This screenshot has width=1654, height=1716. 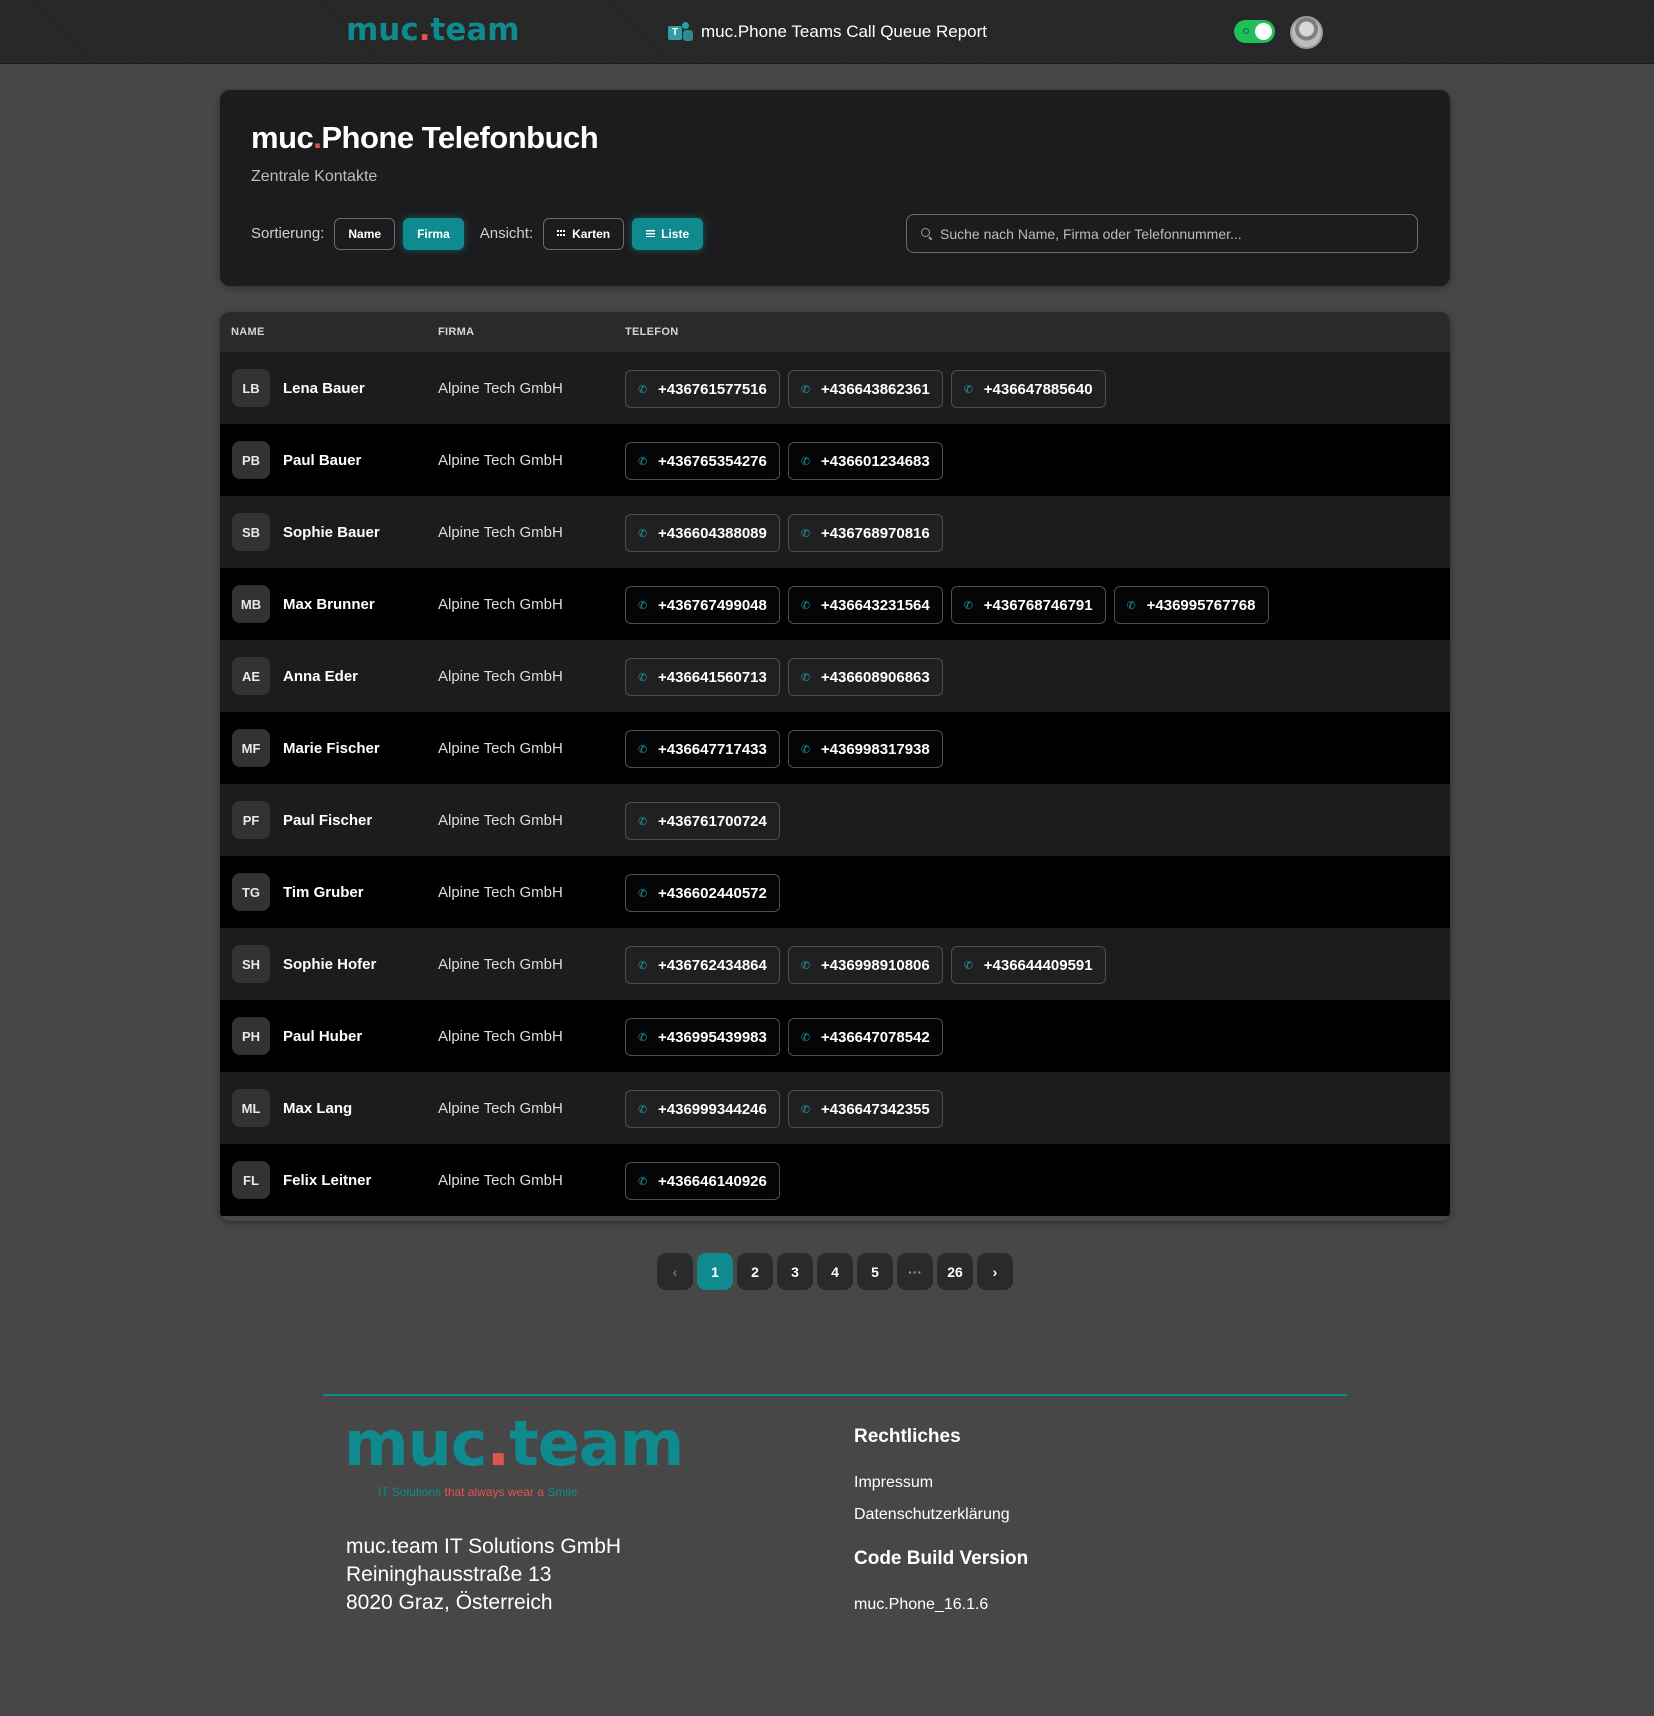 I want to click on column-header-name: NAME, so click(x=248, y=332).